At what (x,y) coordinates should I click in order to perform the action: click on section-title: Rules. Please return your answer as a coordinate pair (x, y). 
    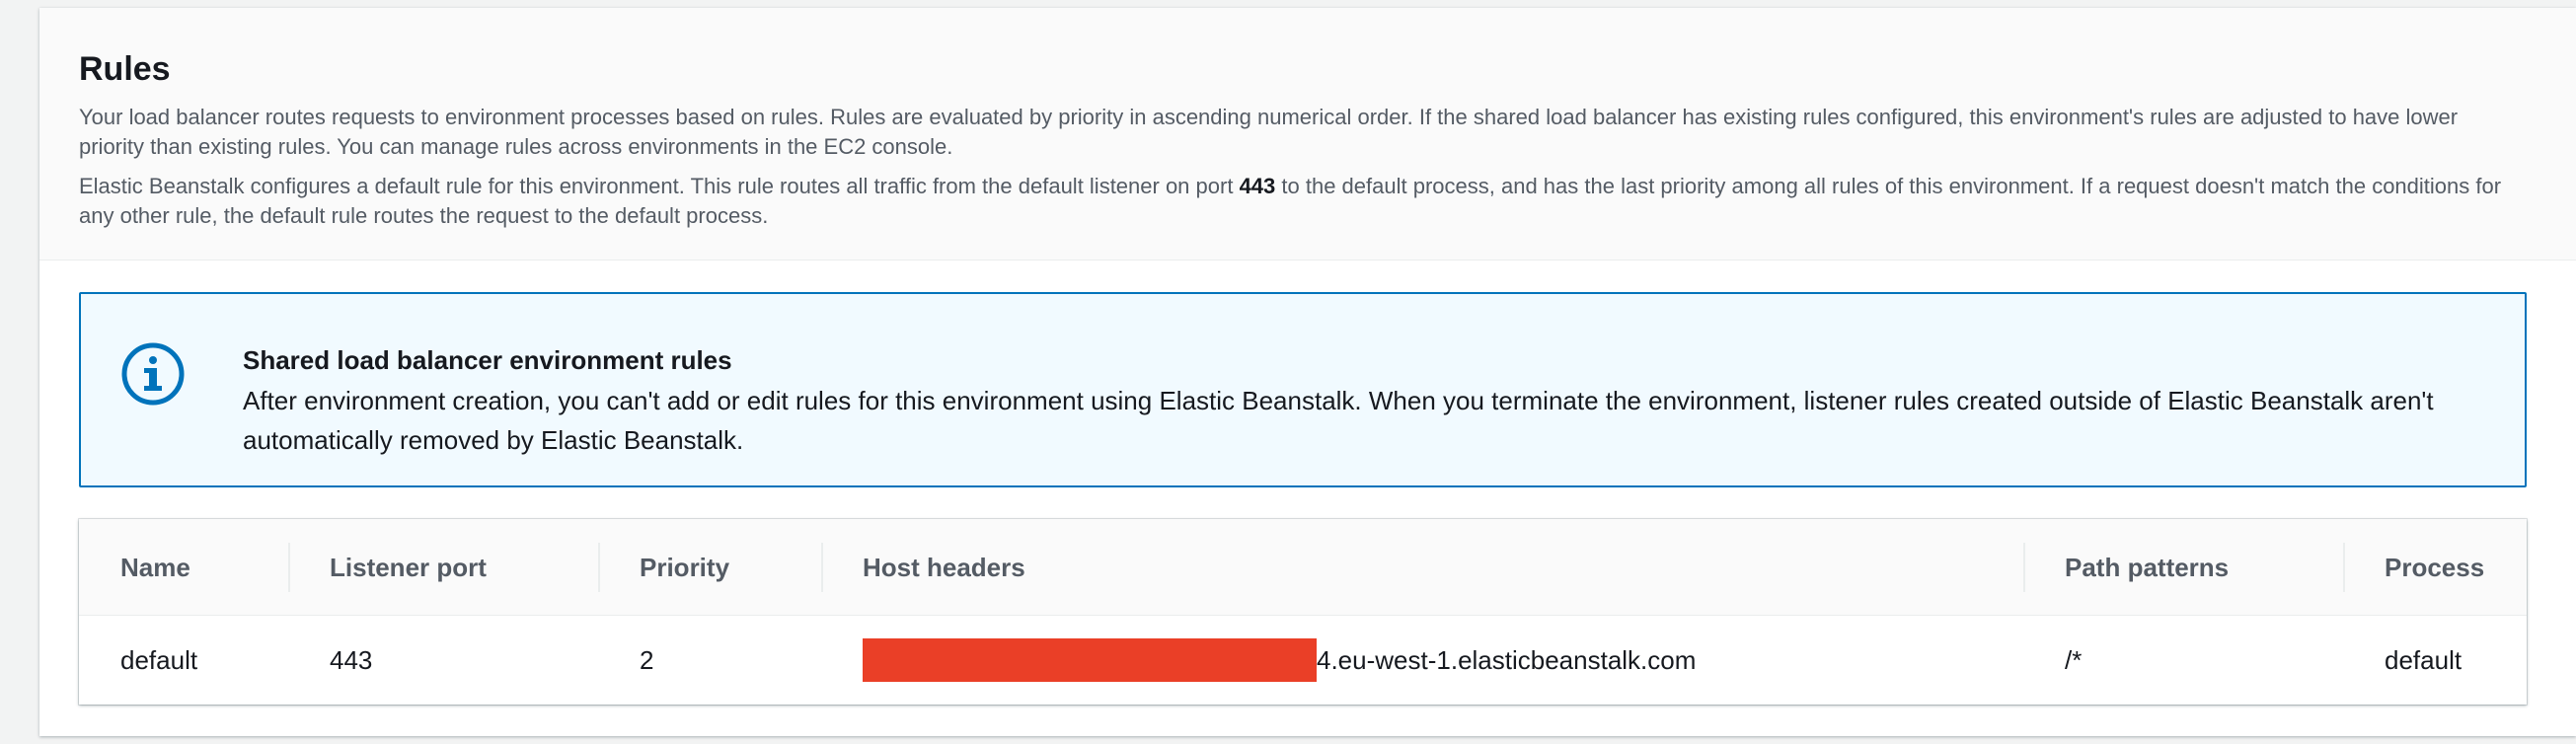
    Looking at the image, I should click on (125, 69).